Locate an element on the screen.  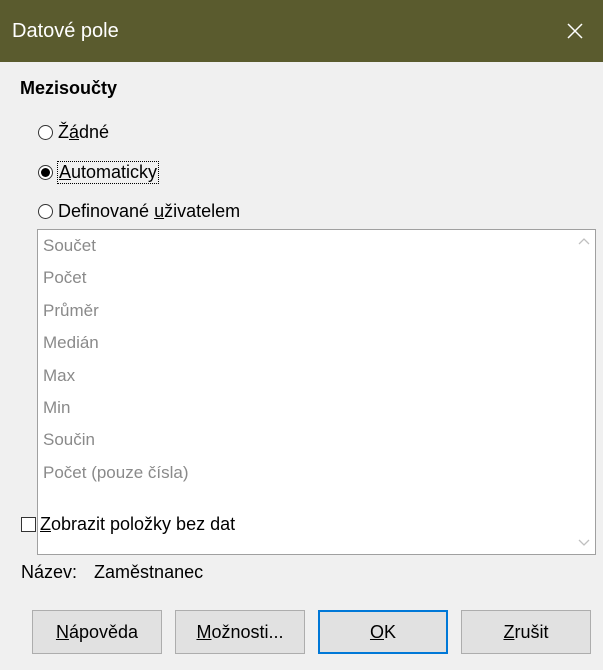
list-scrollbar is located at coordinates (584, 392).